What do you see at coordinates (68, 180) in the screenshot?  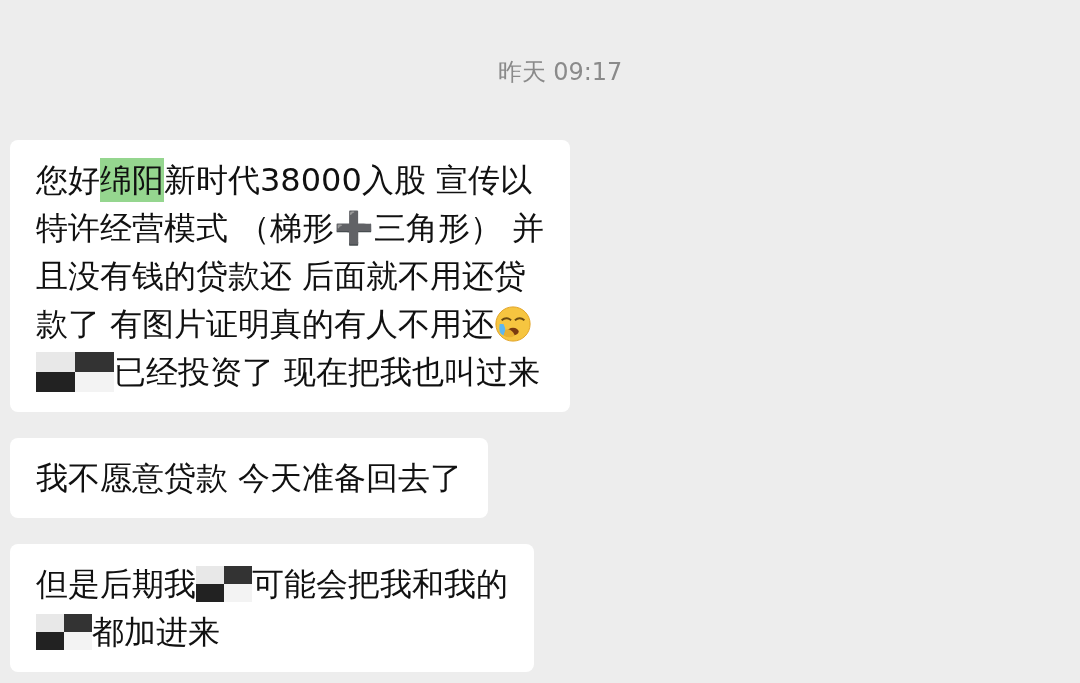 I see `message-text: 您好` at bounding box center [68, 180].